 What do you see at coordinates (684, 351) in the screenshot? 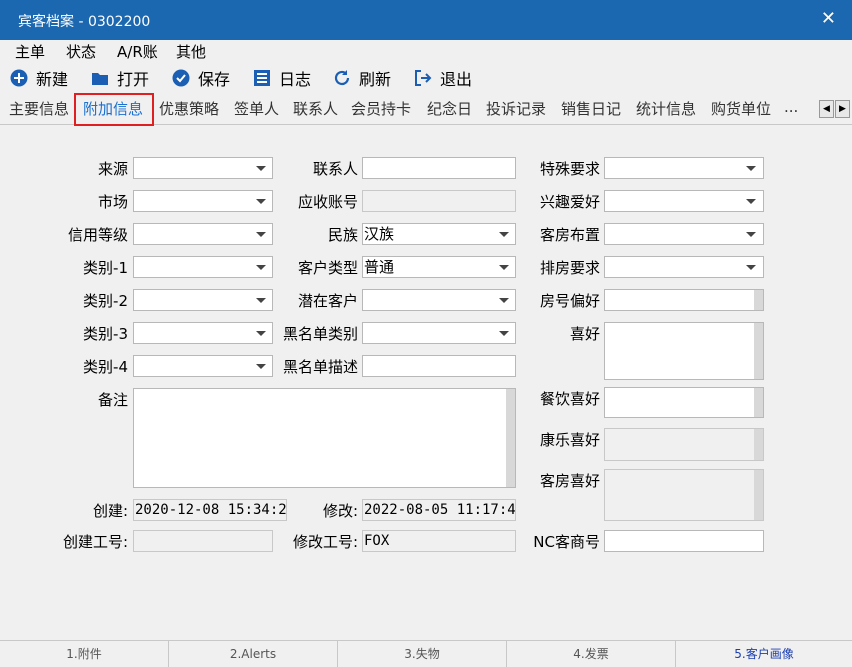
I see `likes-textarea` at bounding box center [684, 351].